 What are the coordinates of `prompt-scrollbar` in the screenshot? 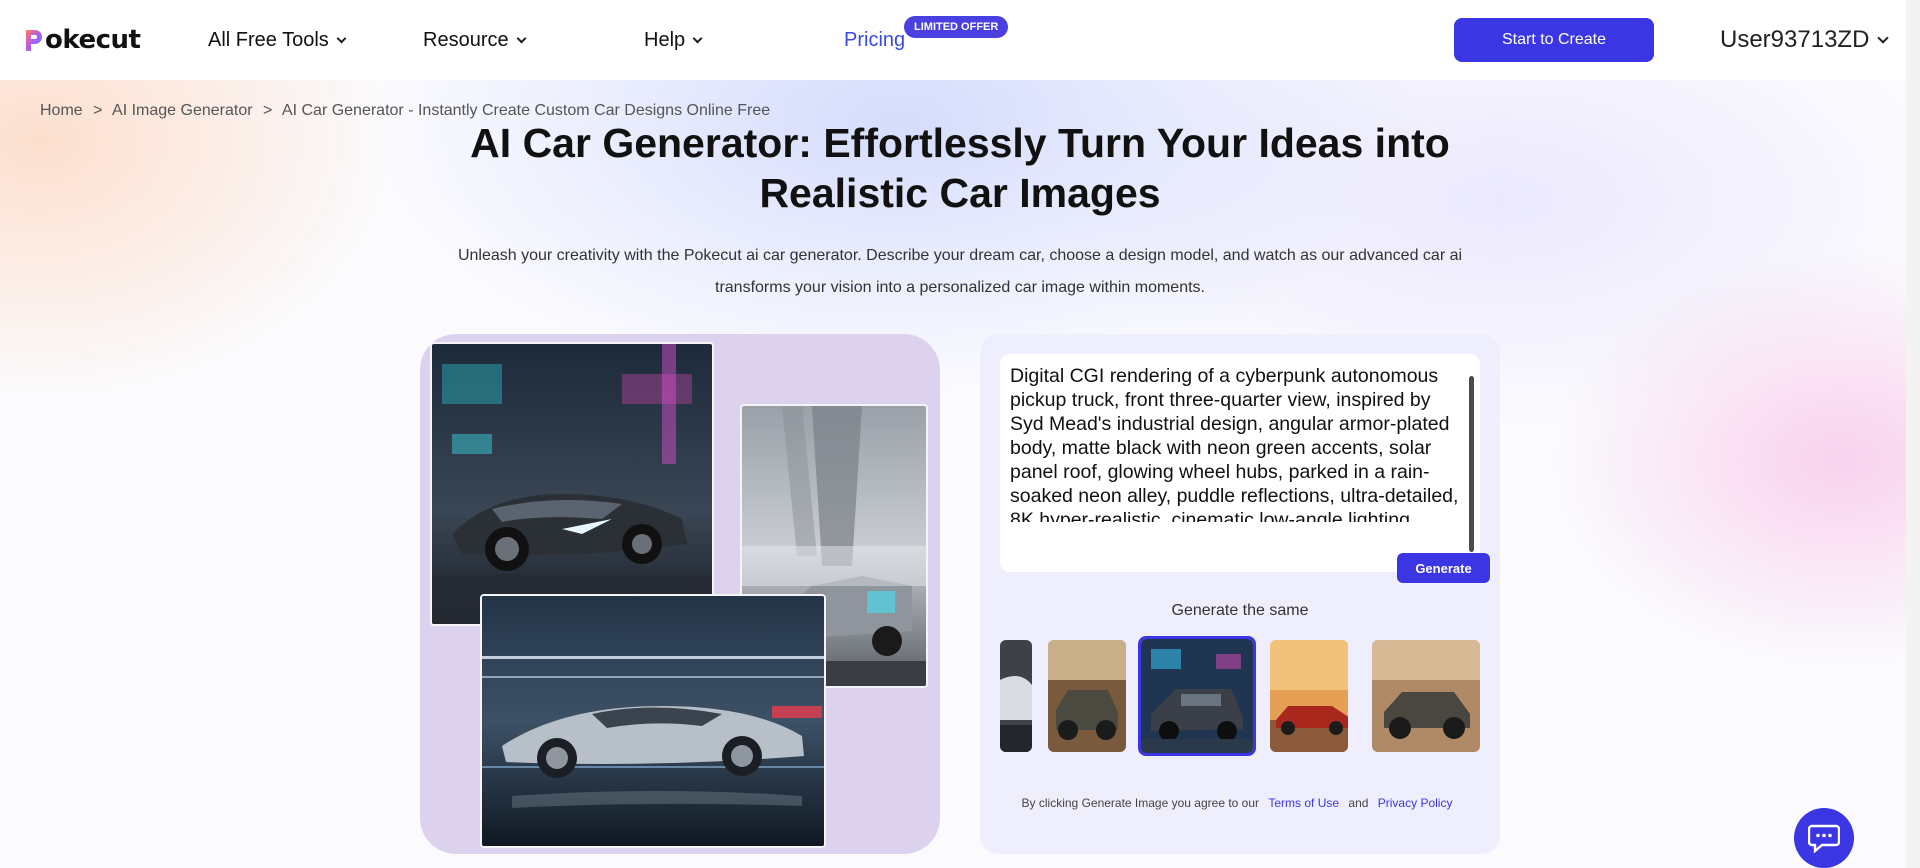 It's located at (1471, 464).